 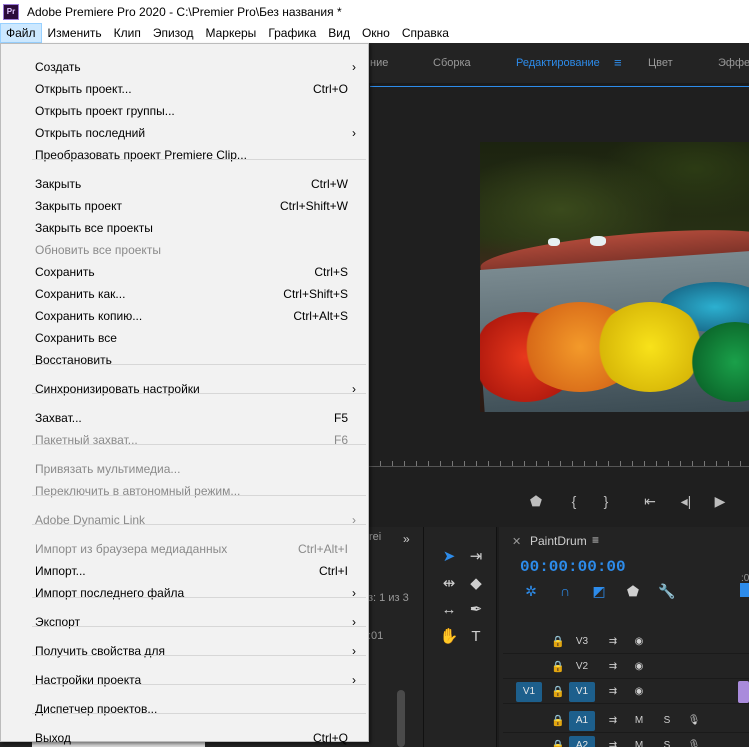 What do you see at coordinates (582, 642) in the screenshot?
I see `track-target: V3` at bounding box center [582, 642].